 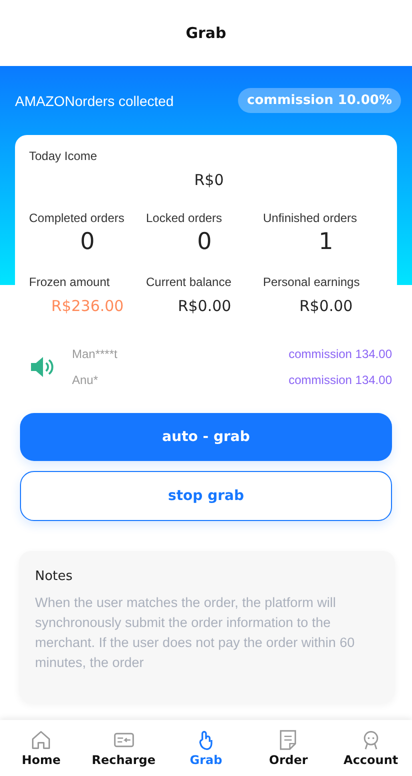 What do you see at coordinates (288, 748) in the screenshot?
I see `tab-item: Order` at bounding box center [288, 748].